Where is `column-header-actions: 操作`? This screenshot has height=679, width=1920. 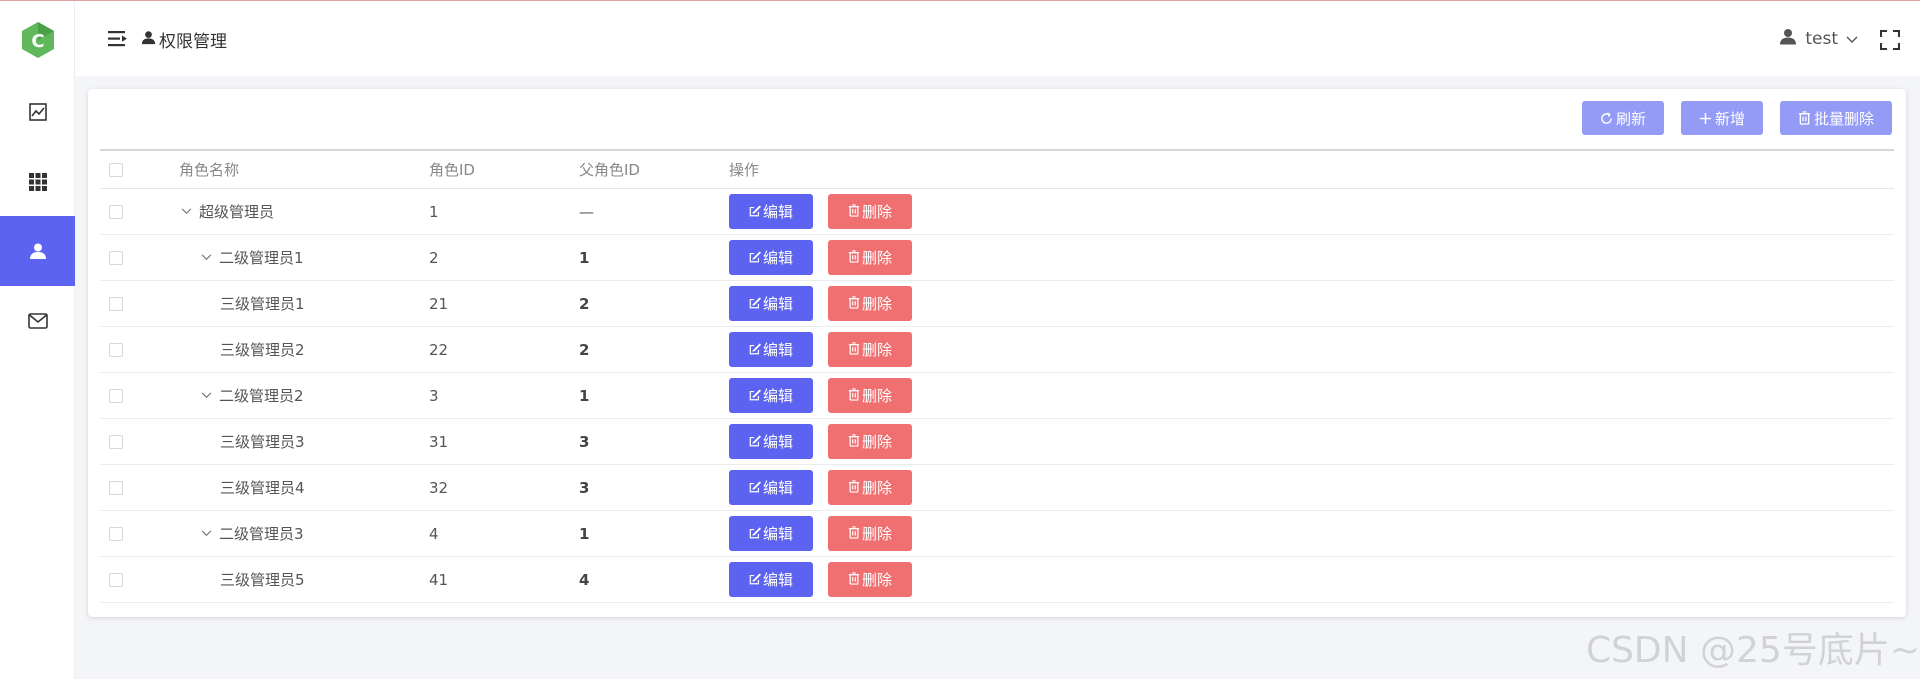 column-header-actions: 操作 is located at coordinates (744, 170).